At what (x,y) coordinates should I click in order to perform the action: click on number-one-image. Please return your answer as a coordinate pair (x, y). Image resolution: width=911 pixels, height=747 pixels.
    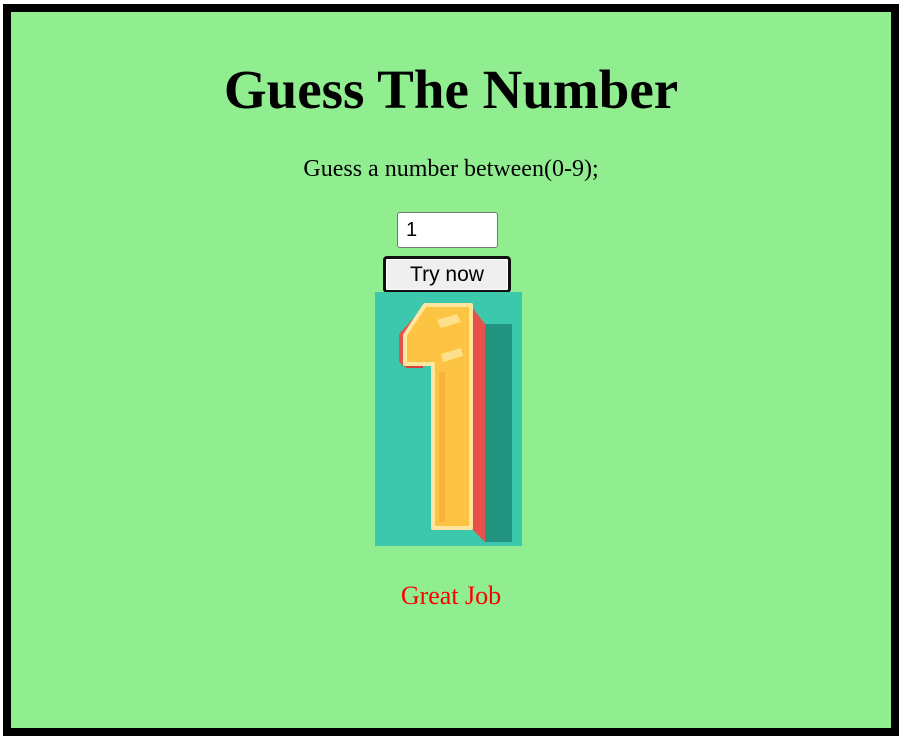
    Looking at the image, I should click on (448, 419).